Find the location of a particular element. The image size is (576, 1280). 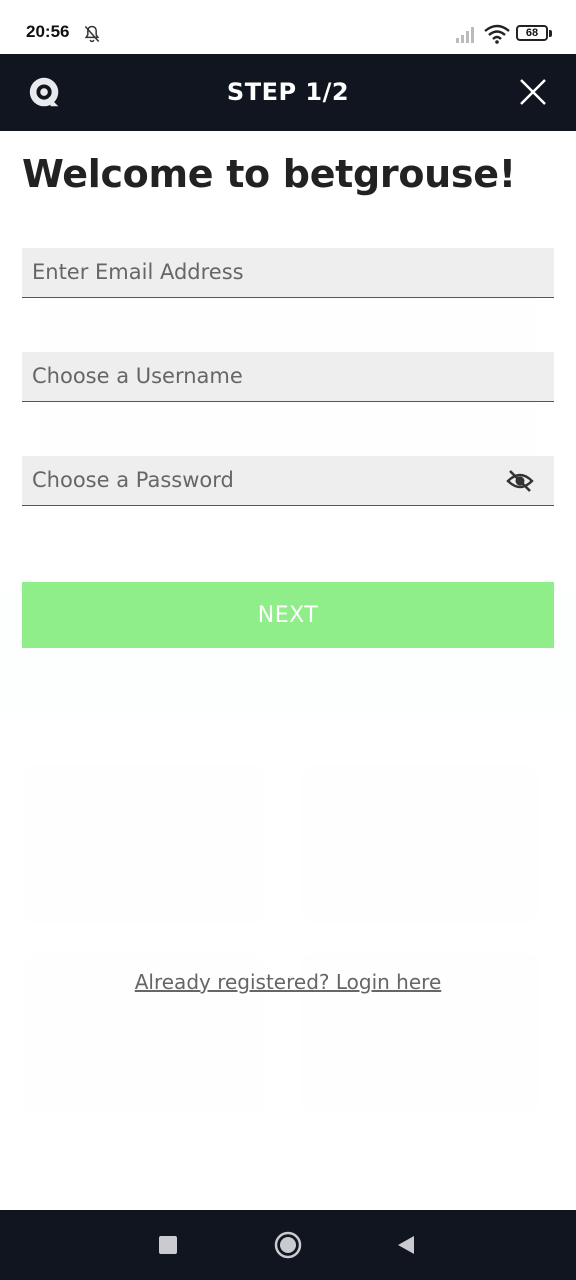

recent-apps-icon is located at coordinates (168, 1245).